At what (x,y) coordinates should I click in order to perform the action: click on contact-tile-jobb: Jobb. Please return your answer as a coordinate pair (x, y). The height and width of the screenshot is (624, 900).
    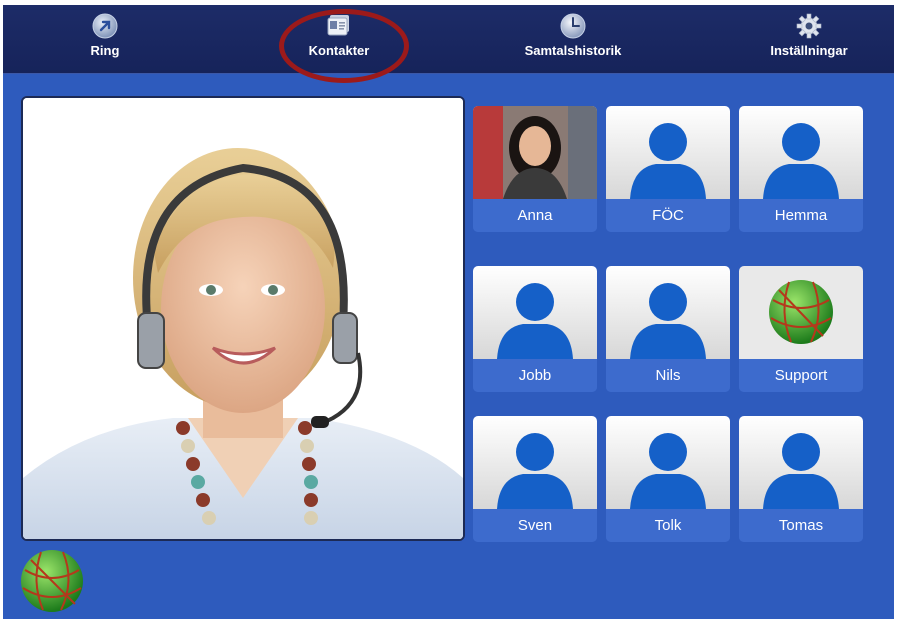
    Looking at the image, I should click on (535, 329).